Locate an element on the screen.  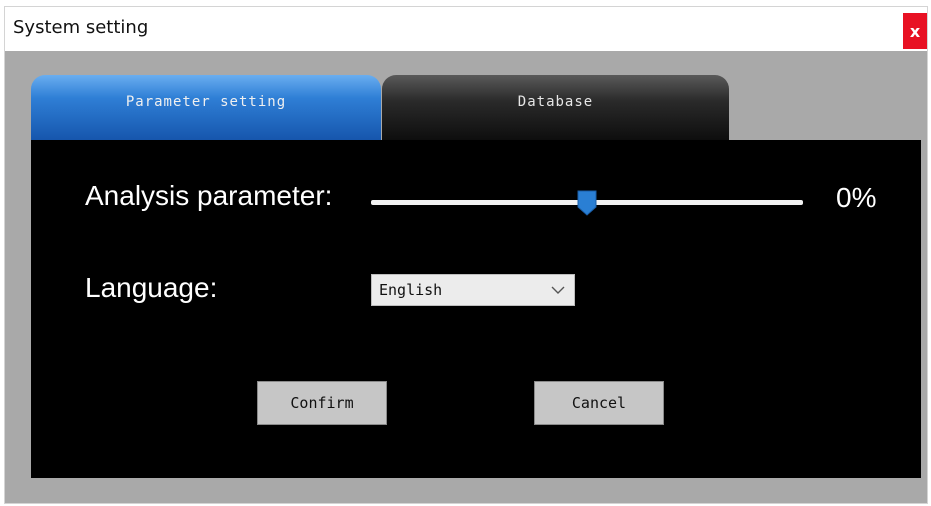
confirm-button: Confirm is located at coordinates (322, 403).